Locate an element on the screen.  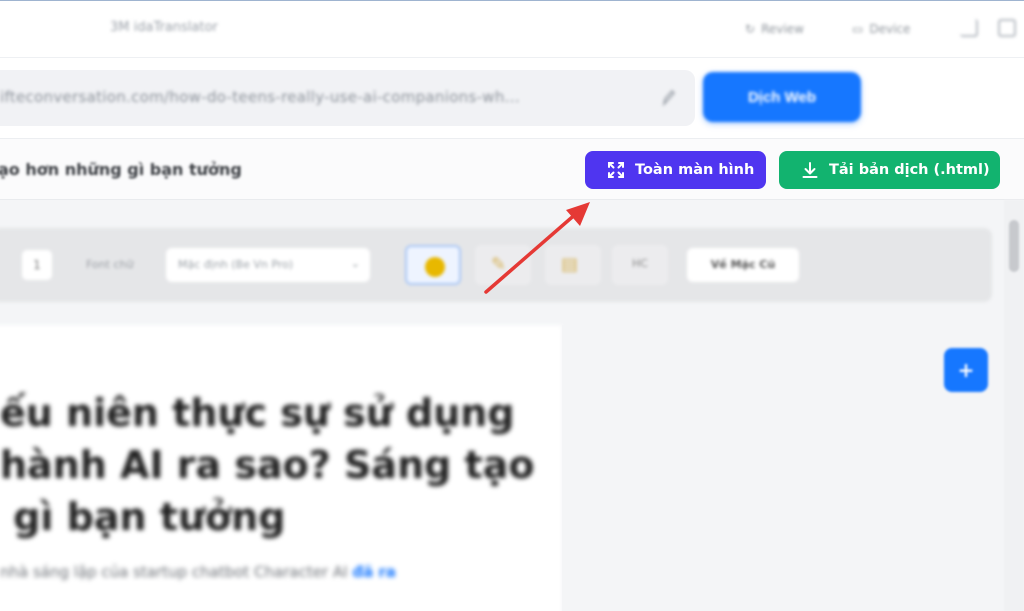
translate-web-button: Dịch Web is located at coordinates (782, 97).